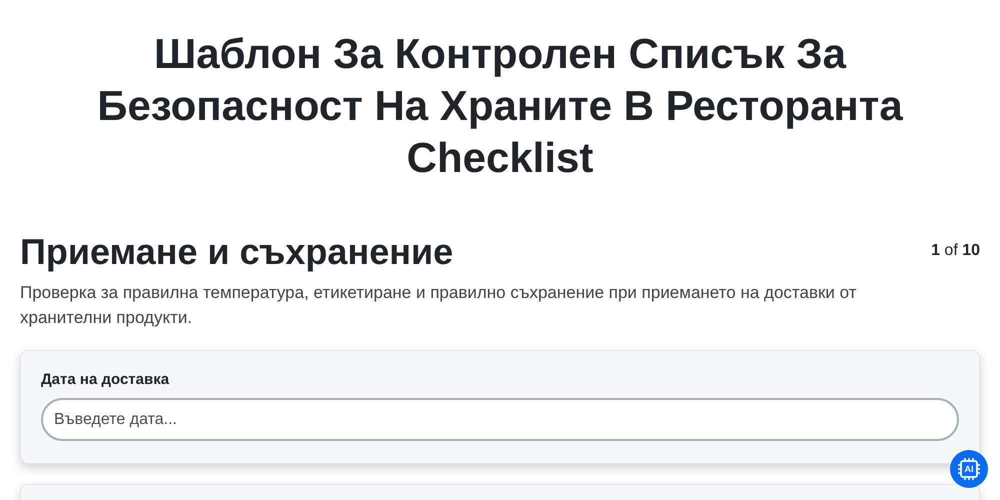 The height and width of the screenshot is (500, 1000). I want to click on progress-counter: 1 of 10, so click(955, 251).